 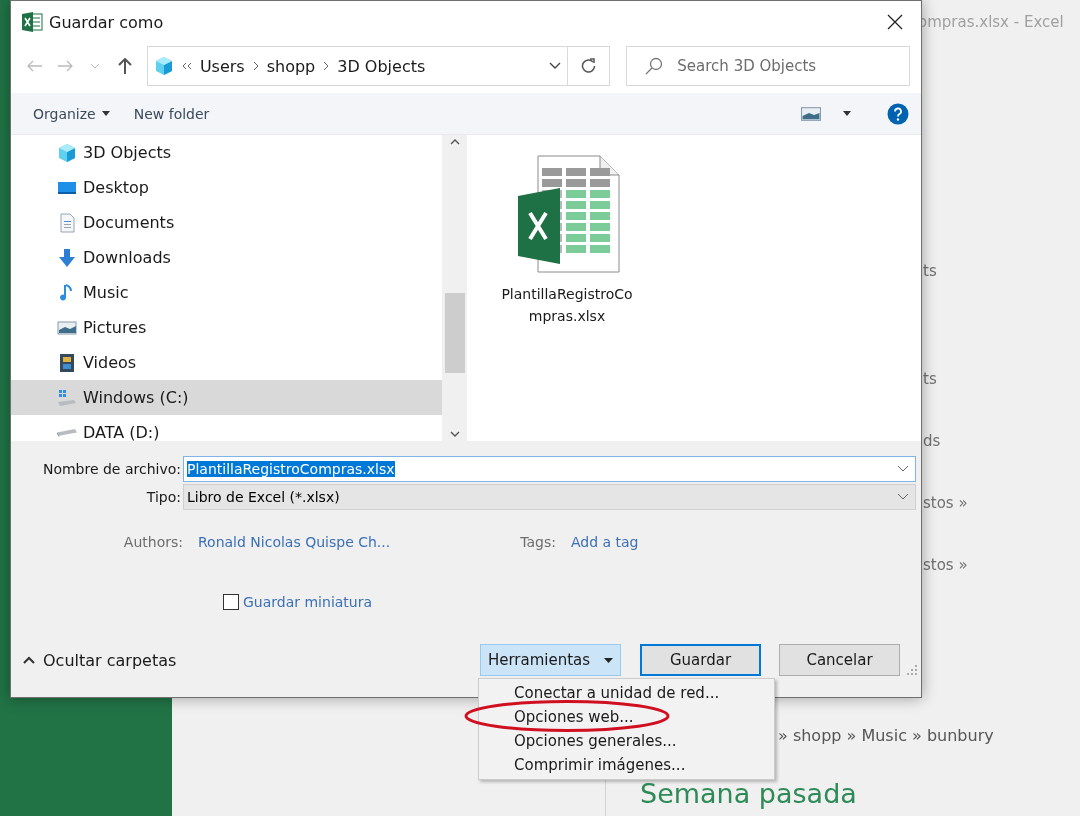 I want to click on spreadsheet-app-icon, so click(x=32, y=22).